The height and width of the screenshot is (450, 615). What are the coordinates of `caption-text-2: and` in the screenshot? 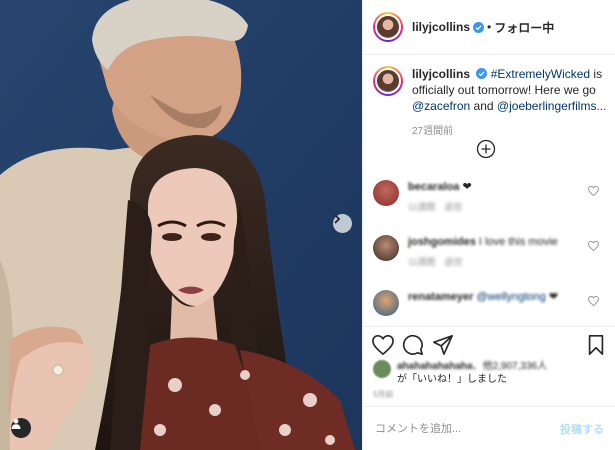 It's located at (483, 106).